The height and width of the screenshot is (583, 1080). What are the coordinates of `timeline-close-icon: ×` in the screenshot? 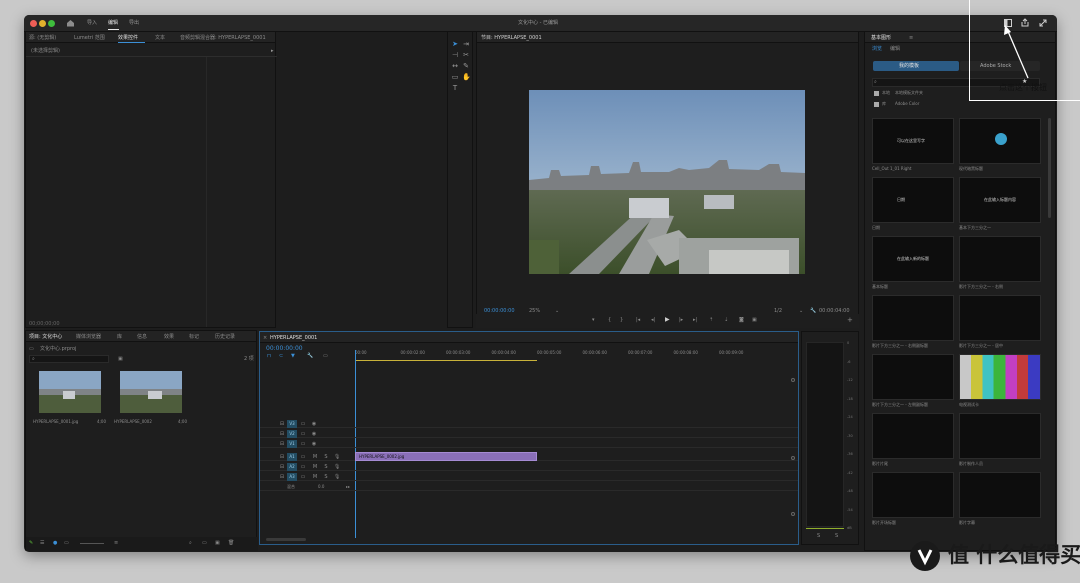 It's located at (265, 338).